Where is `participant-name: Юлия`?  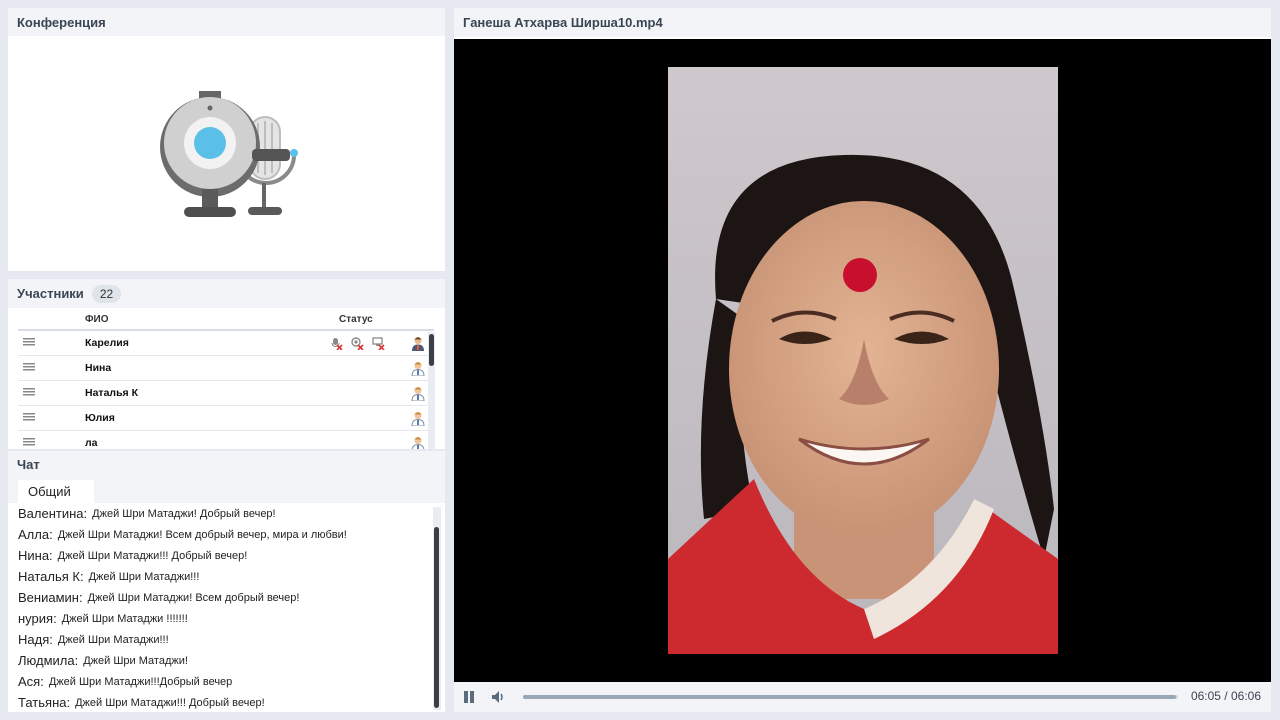
participant-name: Юлия is located at coordinates (100, 418).